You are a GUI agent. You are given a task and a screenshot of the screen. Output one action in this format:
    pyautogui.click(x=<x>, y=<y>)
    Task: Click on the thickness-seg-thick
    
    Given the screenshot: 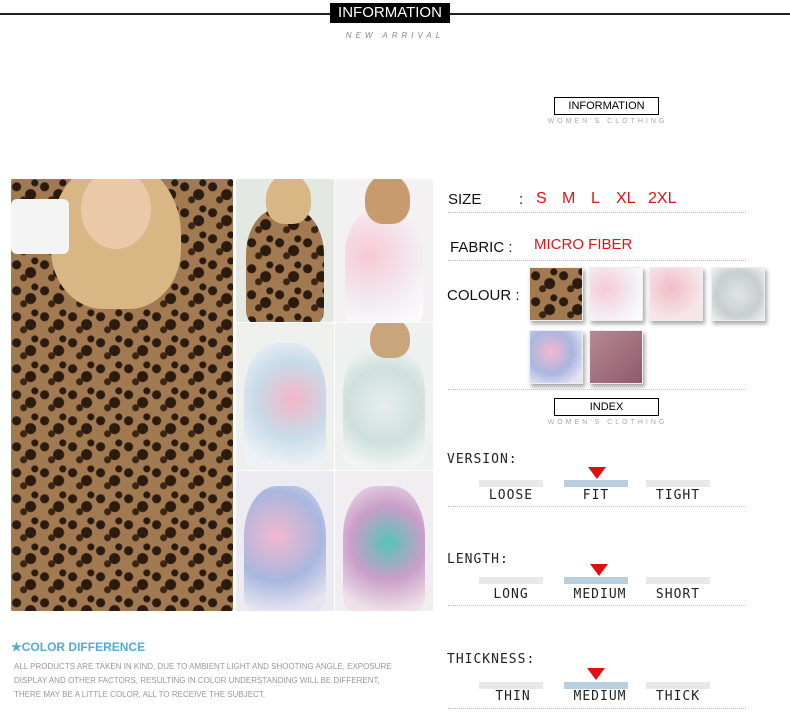 What is the action you would take?
    pyautogui.click(x=678, y=685)
    